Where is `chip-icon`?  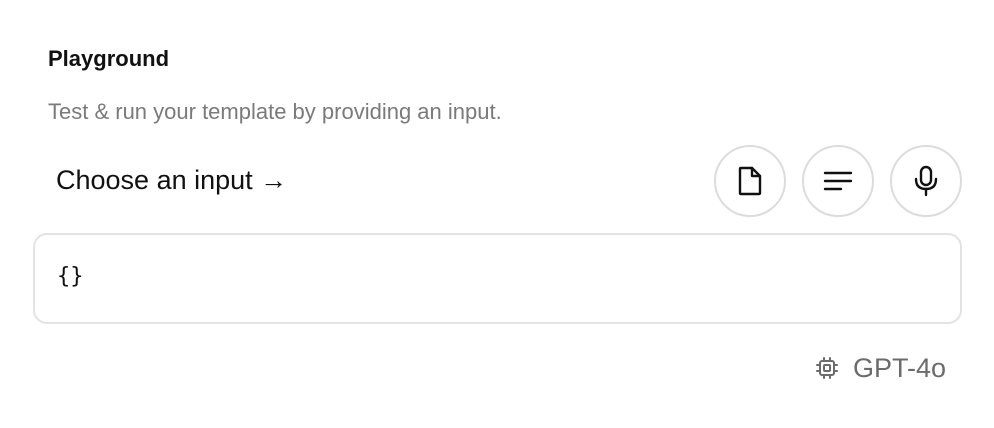 chip-icon is located at coordinates (827, 368).